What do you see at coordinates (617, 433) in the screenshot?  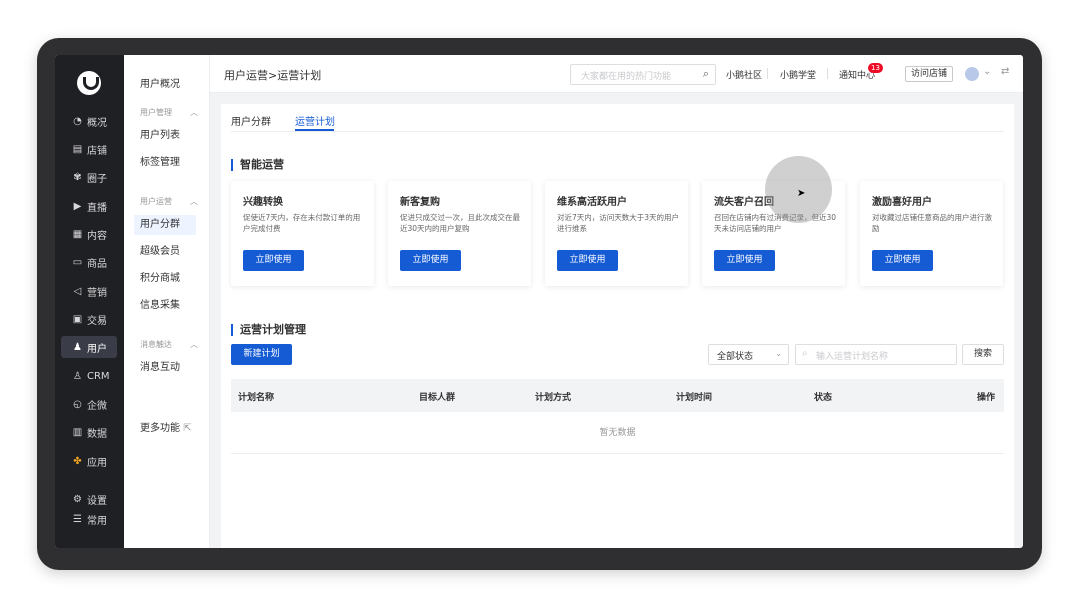 I see `empty-state: 暂无数据` at bounding box center [617, 433].